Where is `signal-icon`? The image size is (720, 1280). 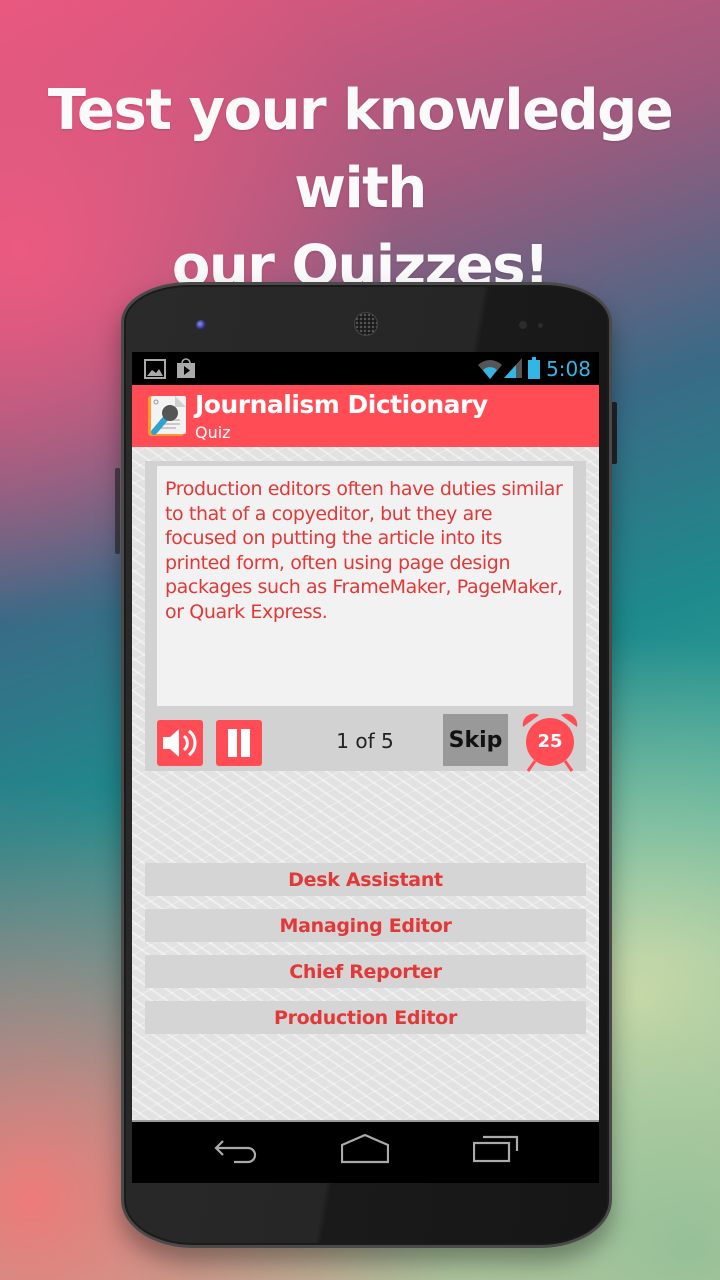 signal-icon is located at coordinates (513, 368).